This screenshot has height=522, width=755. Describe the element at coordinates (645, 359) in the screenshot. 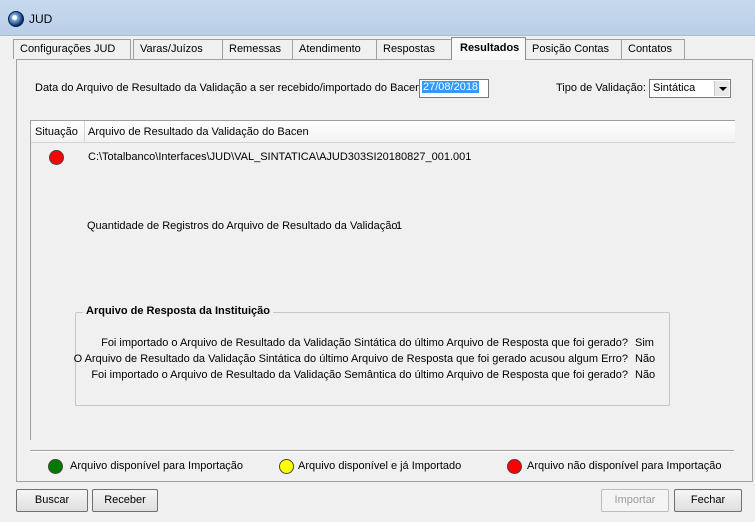

I see `answer-2: Não` at that location.